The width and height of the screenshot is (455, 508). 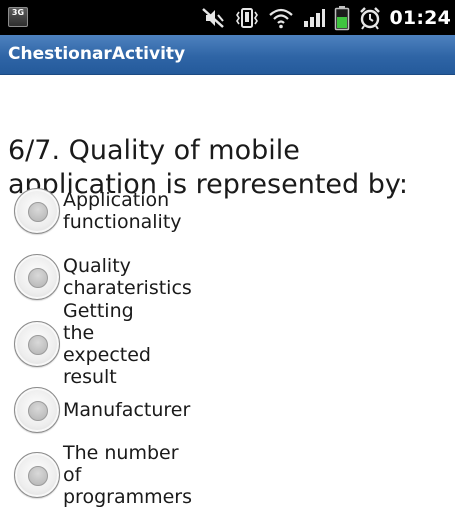 I want to click on option-application-functionality: Application functionality, so click(x=98, y=211).